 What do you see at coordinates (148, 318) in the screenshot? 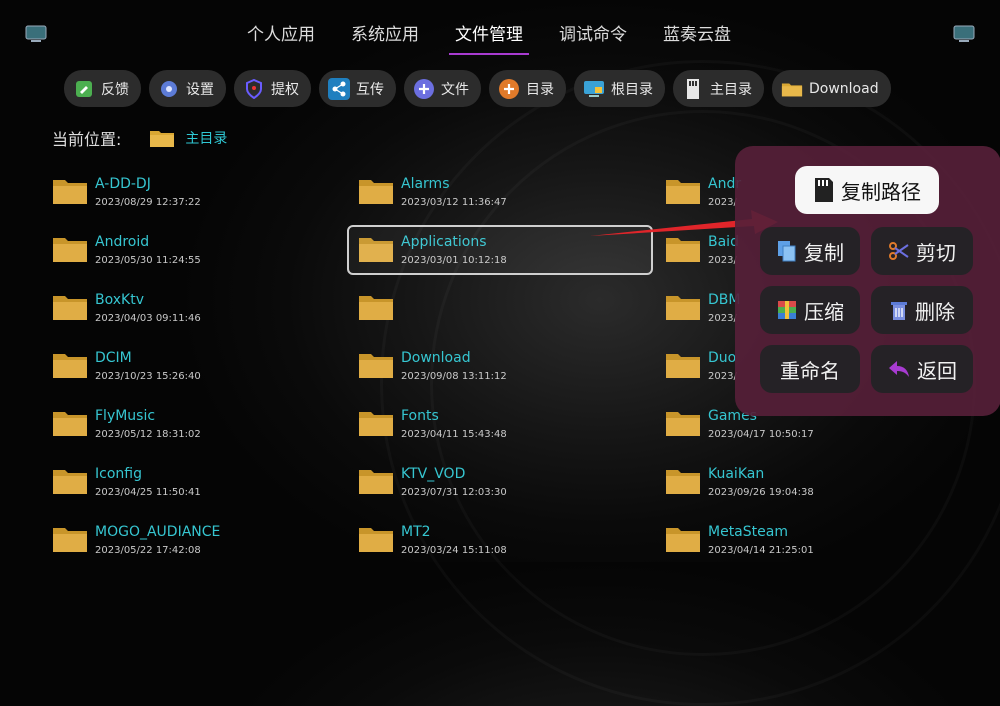
I see `file-date: 2023/04/03 09:11:46` at bounding box center [148, 318].